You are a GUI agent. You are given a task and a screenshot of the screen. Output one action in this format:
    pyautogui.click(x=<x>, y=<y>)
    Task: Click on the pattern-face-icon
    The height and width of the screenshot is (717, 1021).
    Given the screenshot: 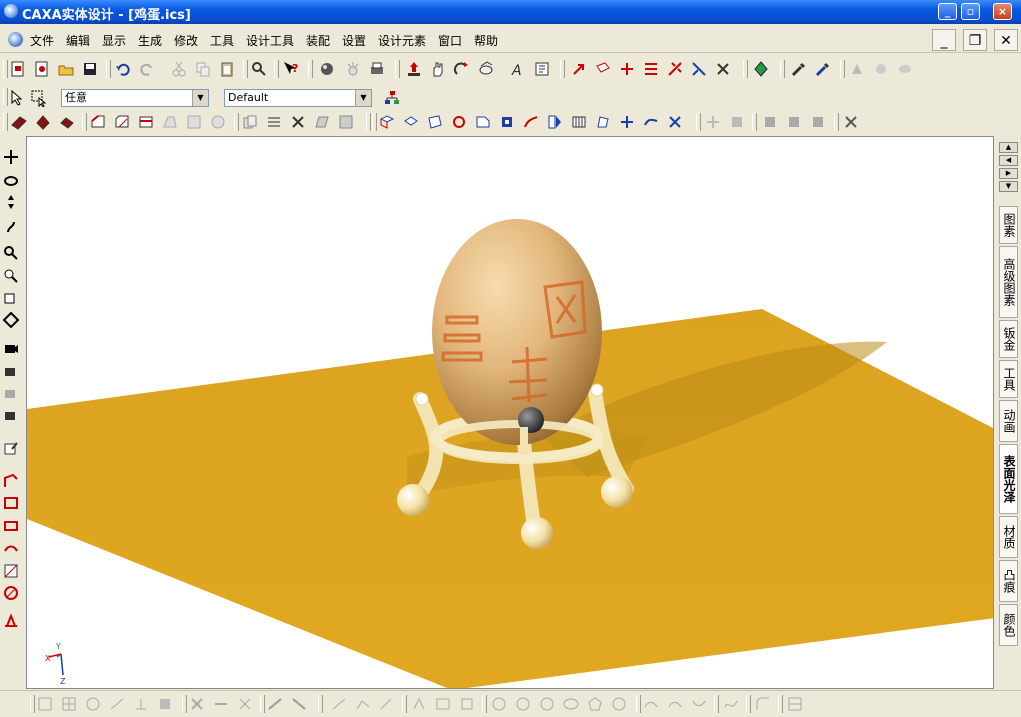 What is the action you would take?
    pyautogui.click(x=579, y=122)
    